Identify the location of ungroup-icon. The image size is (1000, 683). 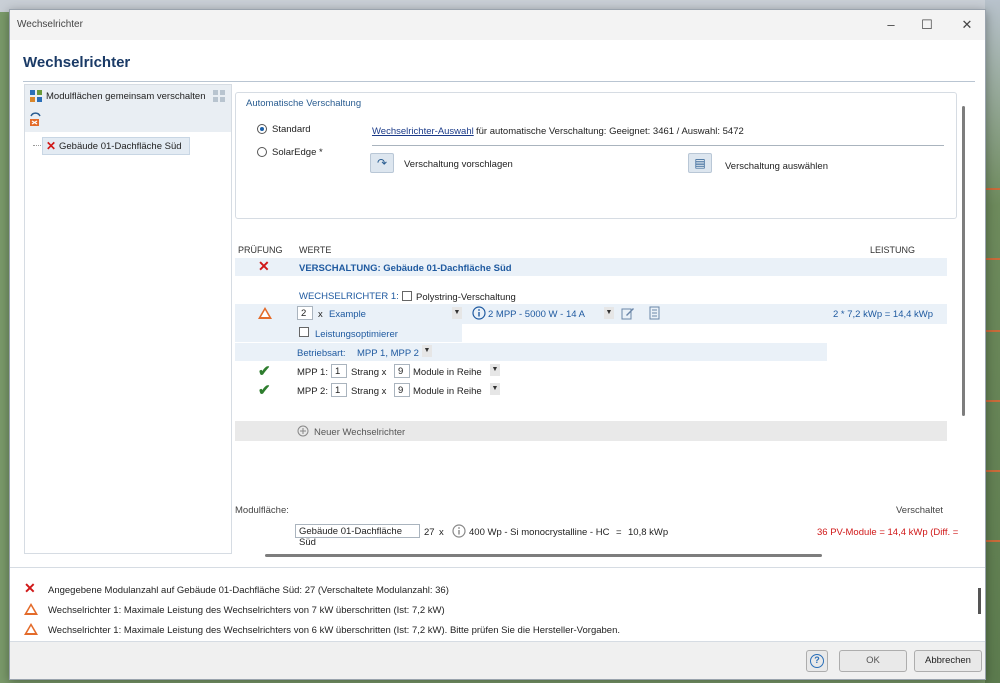
(219, 96).